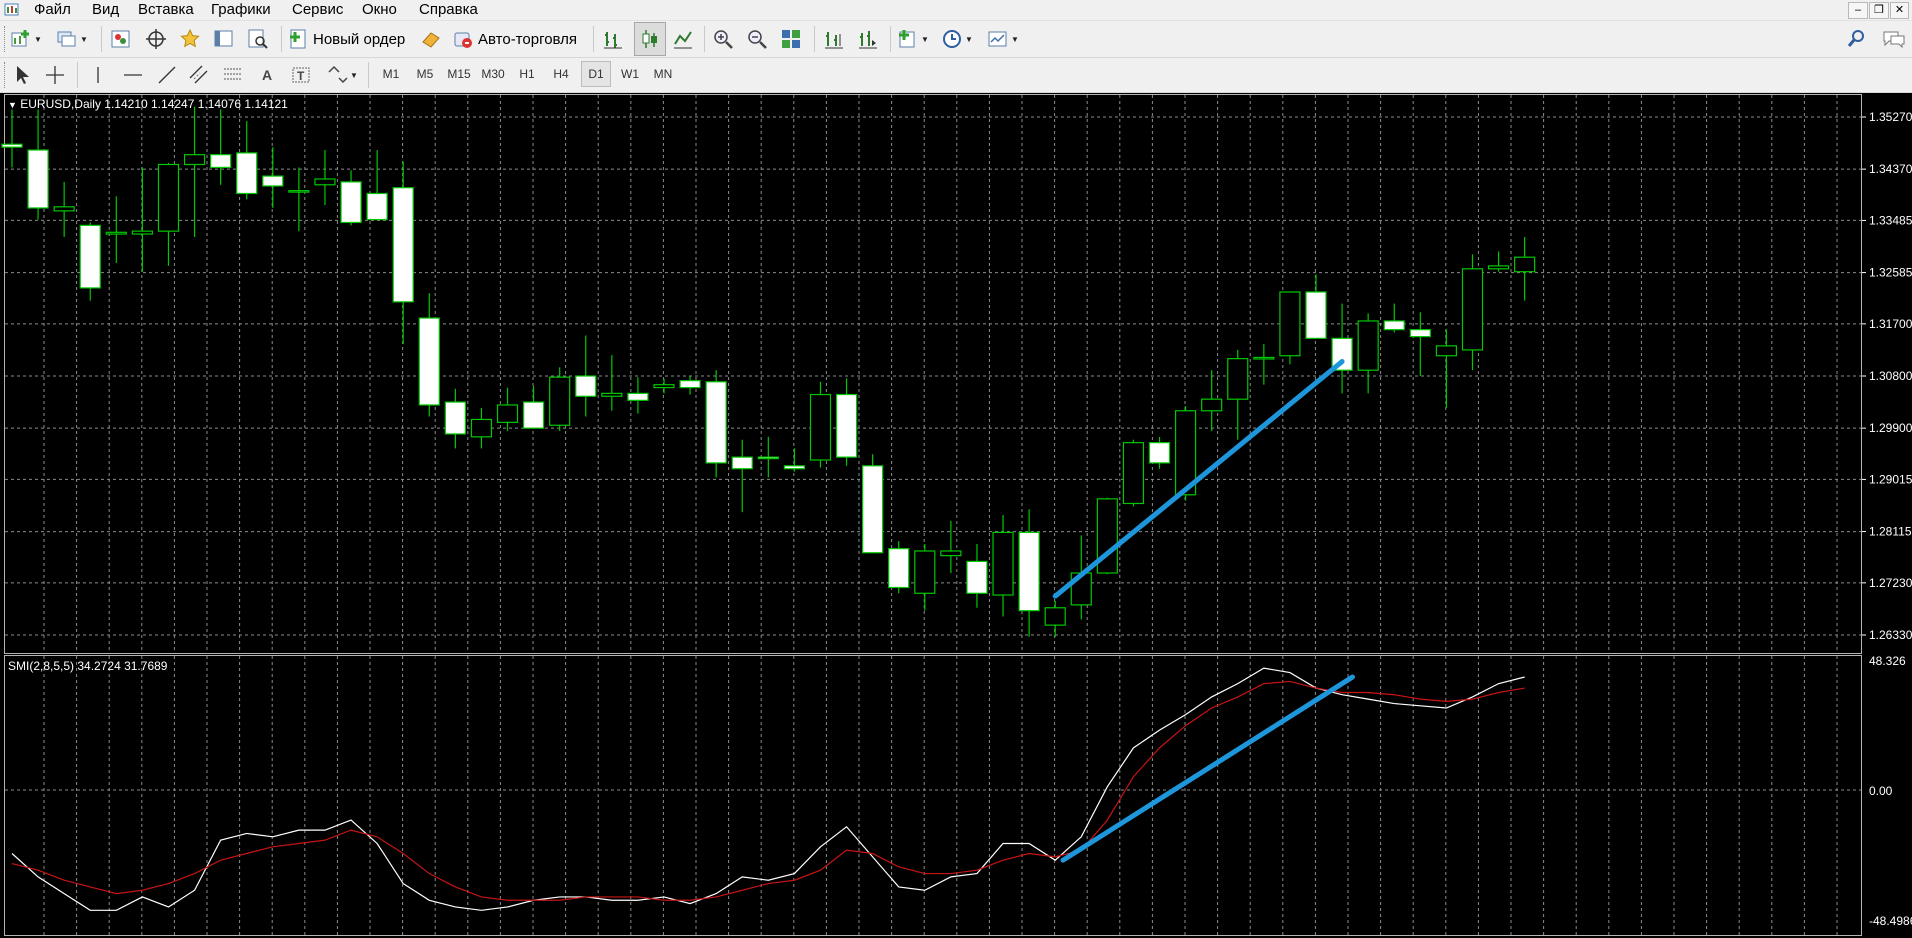 The image size is (1912, 938). I want to click on menu-file: Файл, so click(52, 10).